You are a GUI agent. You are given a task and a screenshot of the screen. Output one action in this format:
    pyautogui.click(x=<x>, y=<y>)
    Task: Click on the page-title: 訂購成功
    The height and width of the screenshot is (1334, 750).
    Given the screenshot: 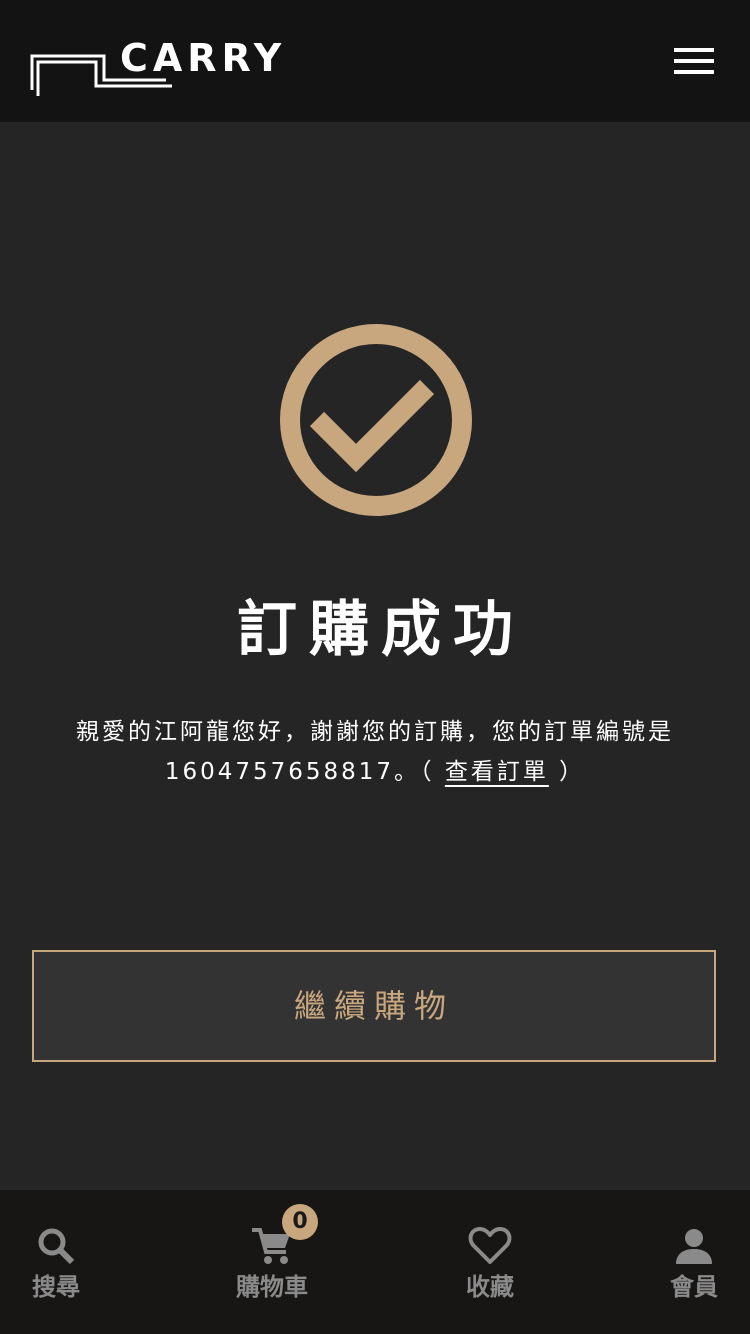 What is the action you would take?
    pyautogui.click(x=381, y=630)
    